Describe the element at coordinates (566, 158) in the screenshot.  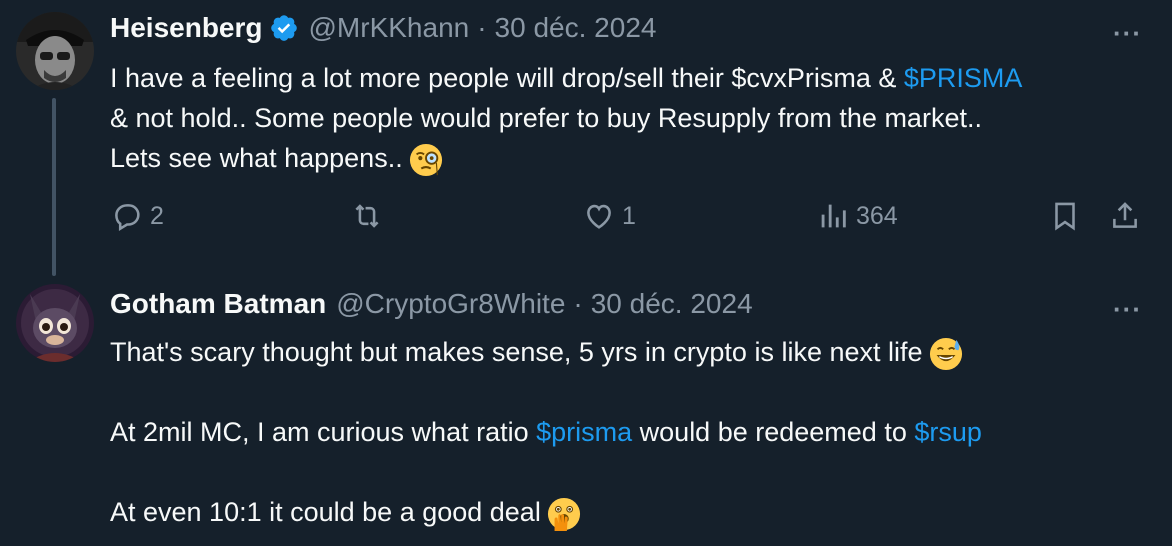
I see `tweet-line-3: Lets see what happens..` at that location.